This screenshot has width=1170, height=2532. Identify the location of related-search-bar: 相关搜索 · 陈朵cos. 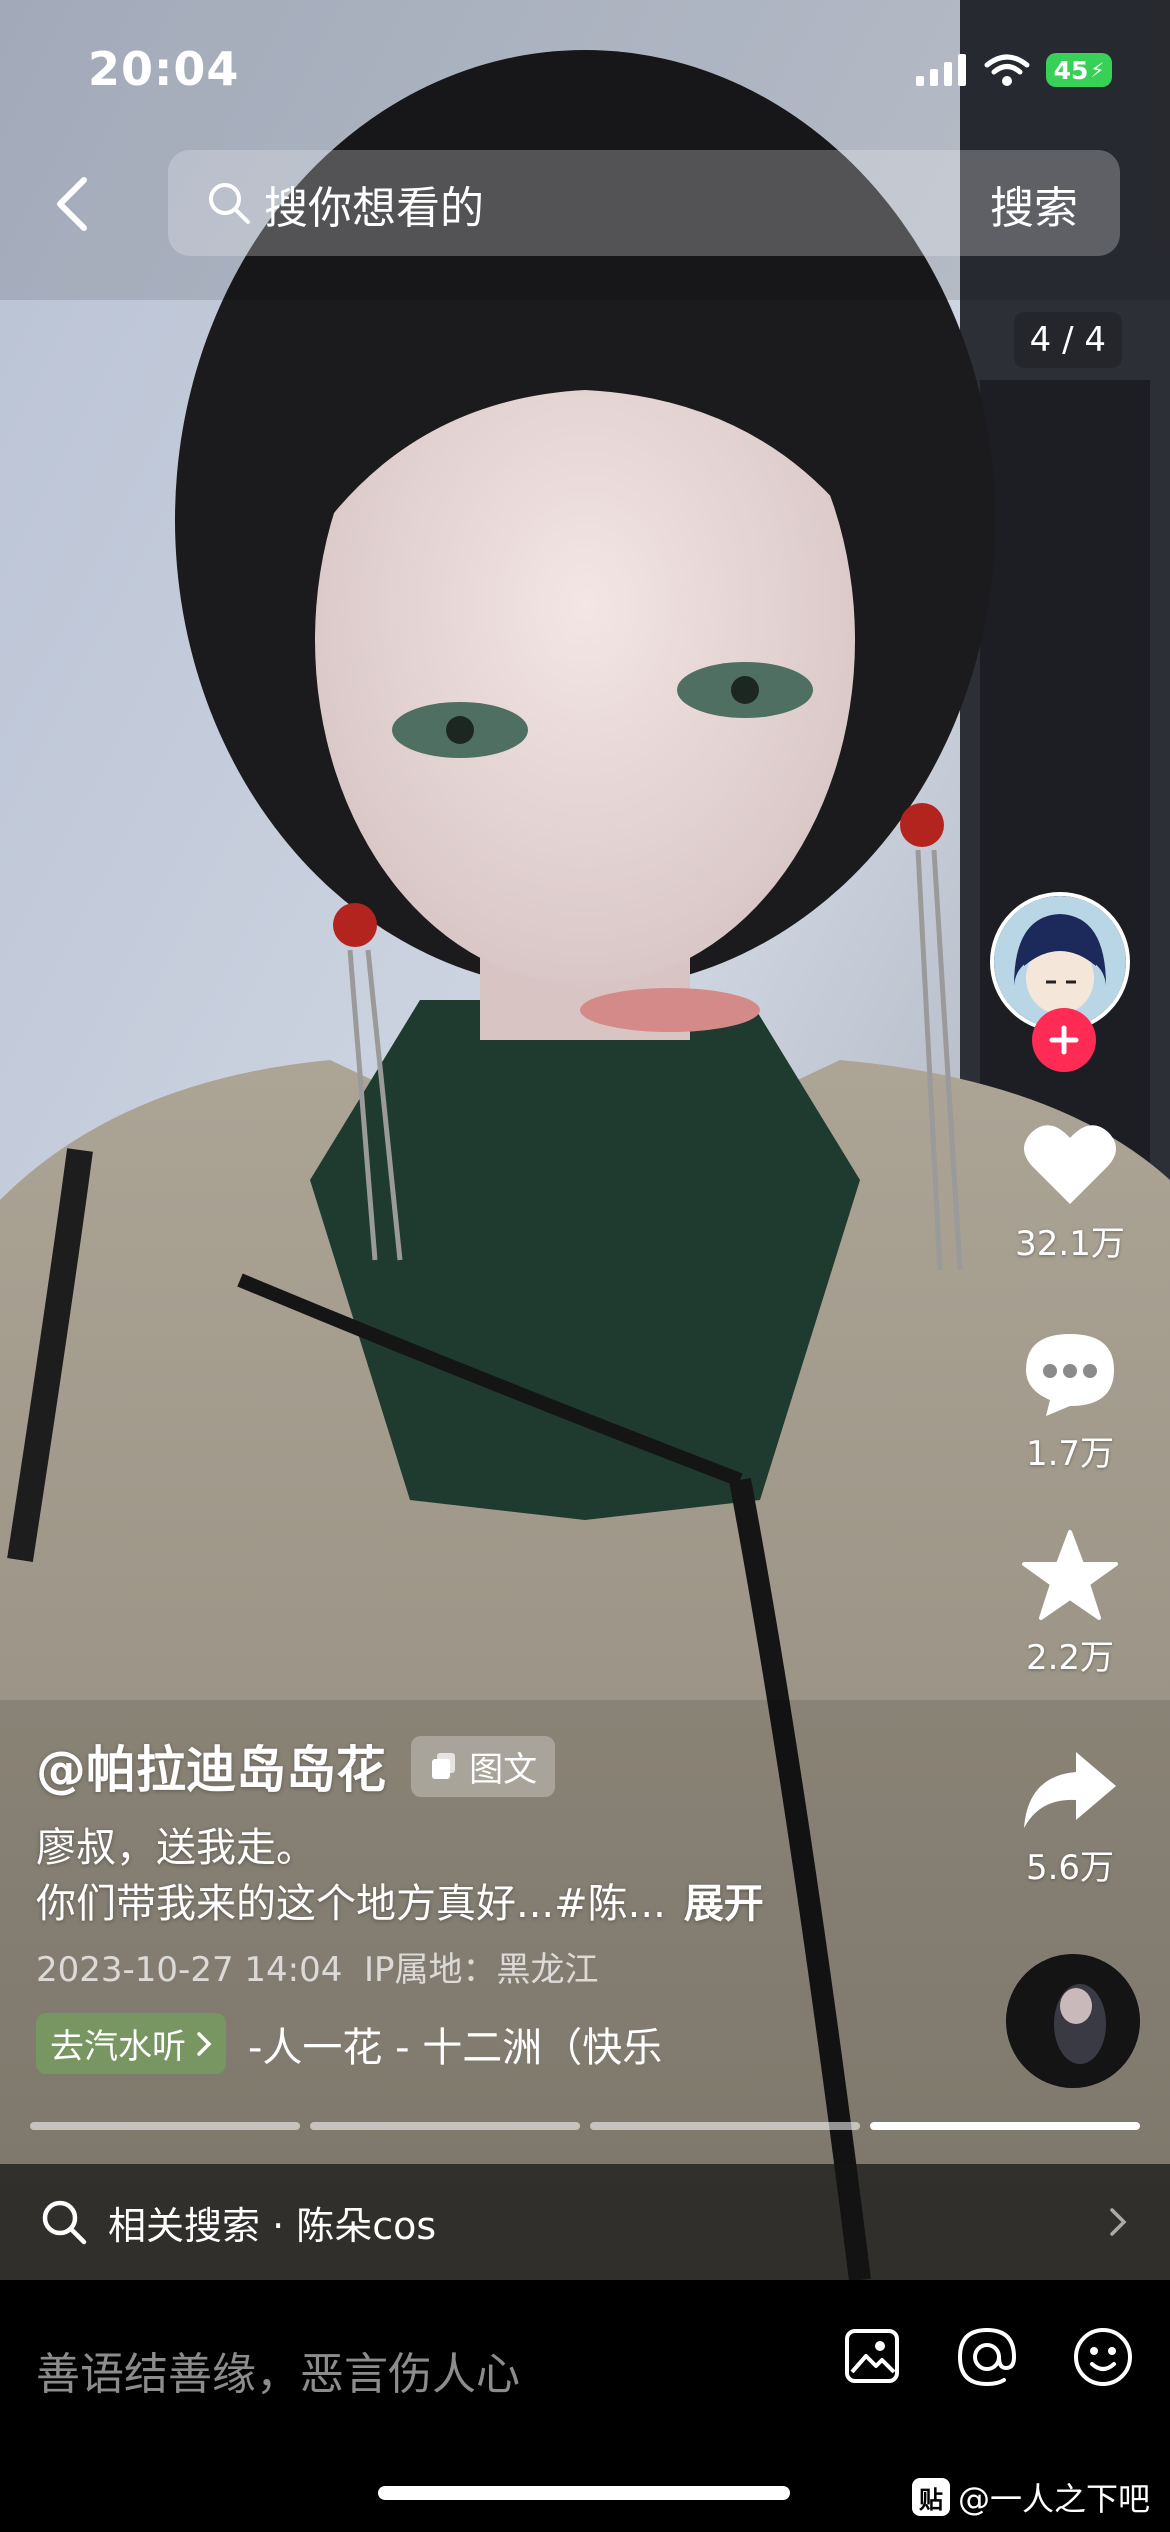
(585, 2222).